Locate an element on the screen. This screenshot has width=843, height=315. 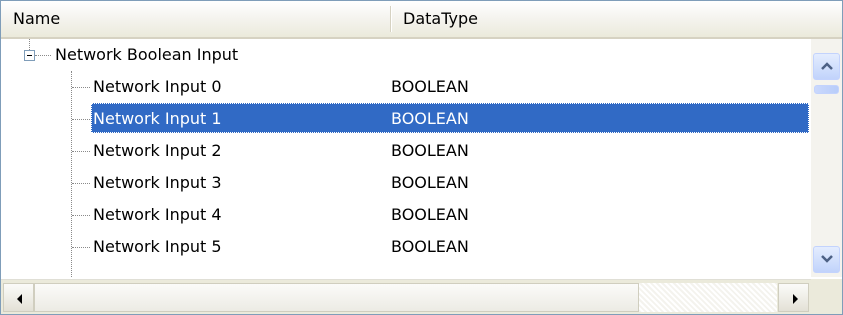
tree-parent-label: Network Boolean Input is located at coordinates (147, 54).